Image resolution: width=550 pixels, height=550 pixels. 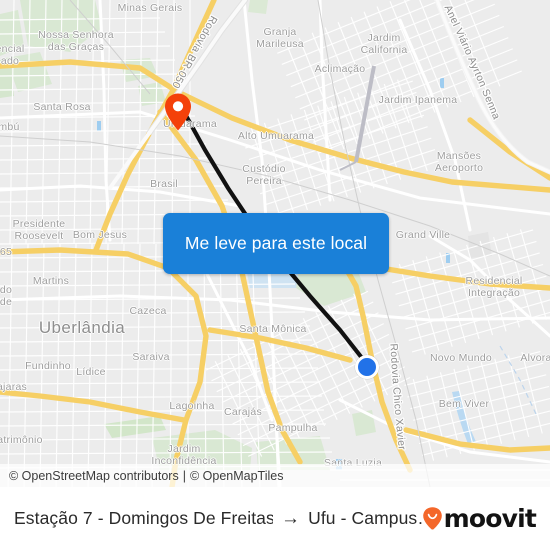 What do you see at coordinates (432, 518) in the screenshot?
I see `moovit-pin-icon` at bounding box center [432, 518].